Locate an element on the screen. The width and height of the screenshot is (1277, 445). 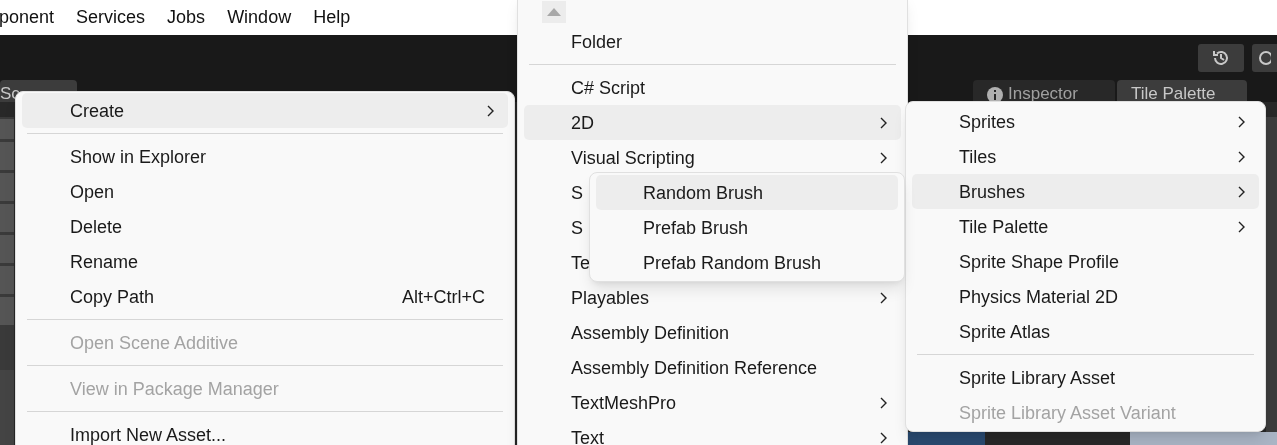
menu-item: Assembly Definition is located at coordinates (712, 332).